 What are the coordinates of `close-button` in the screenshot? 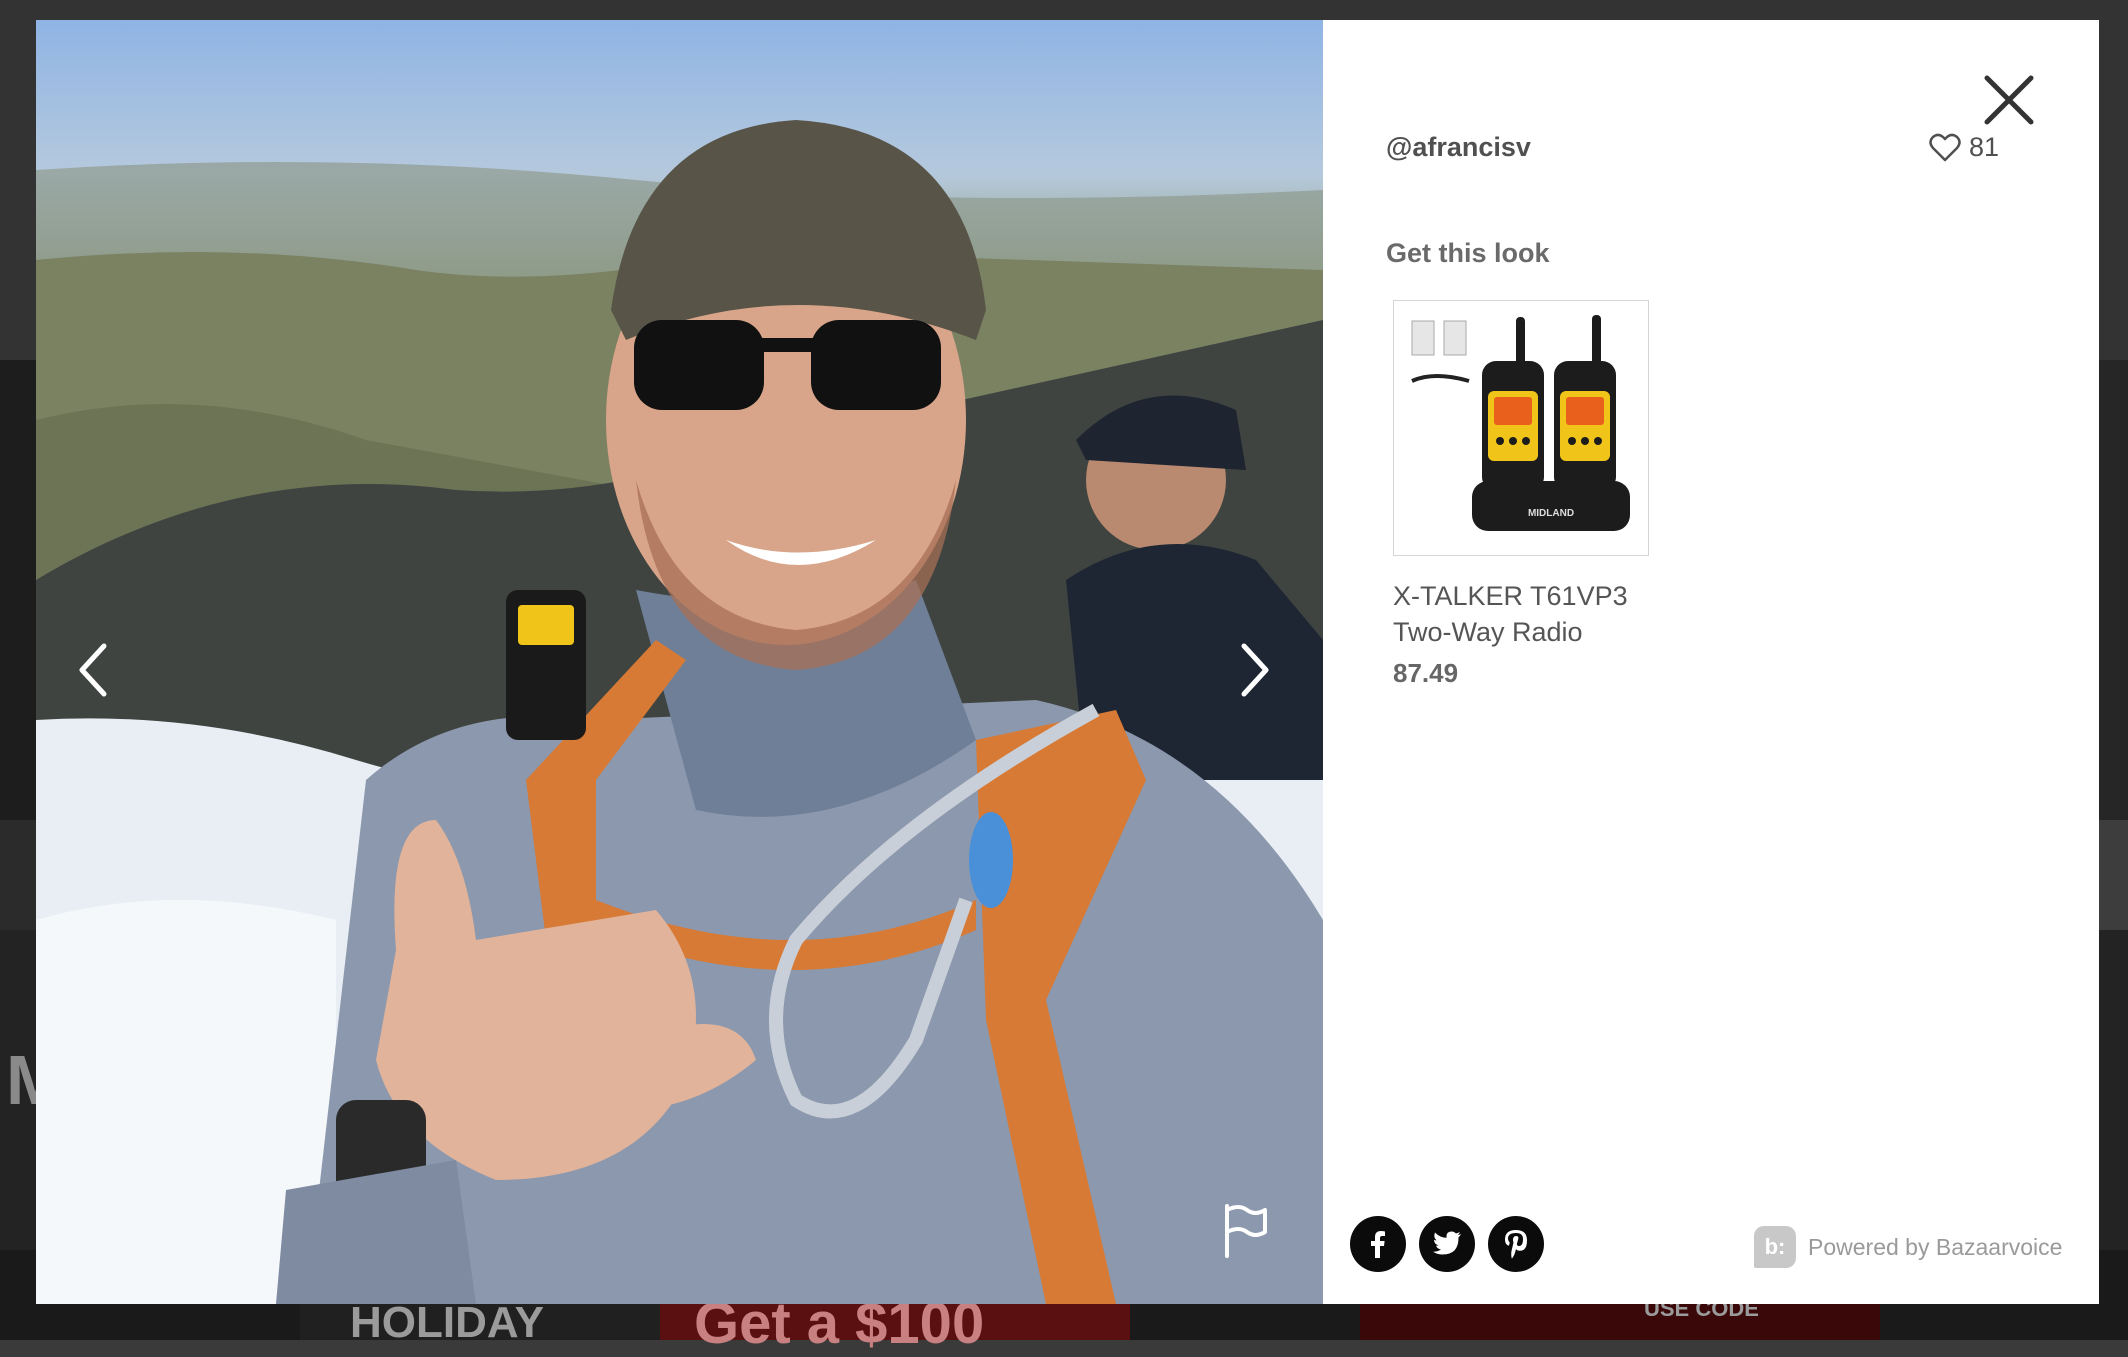 It's located at (2009, 100).